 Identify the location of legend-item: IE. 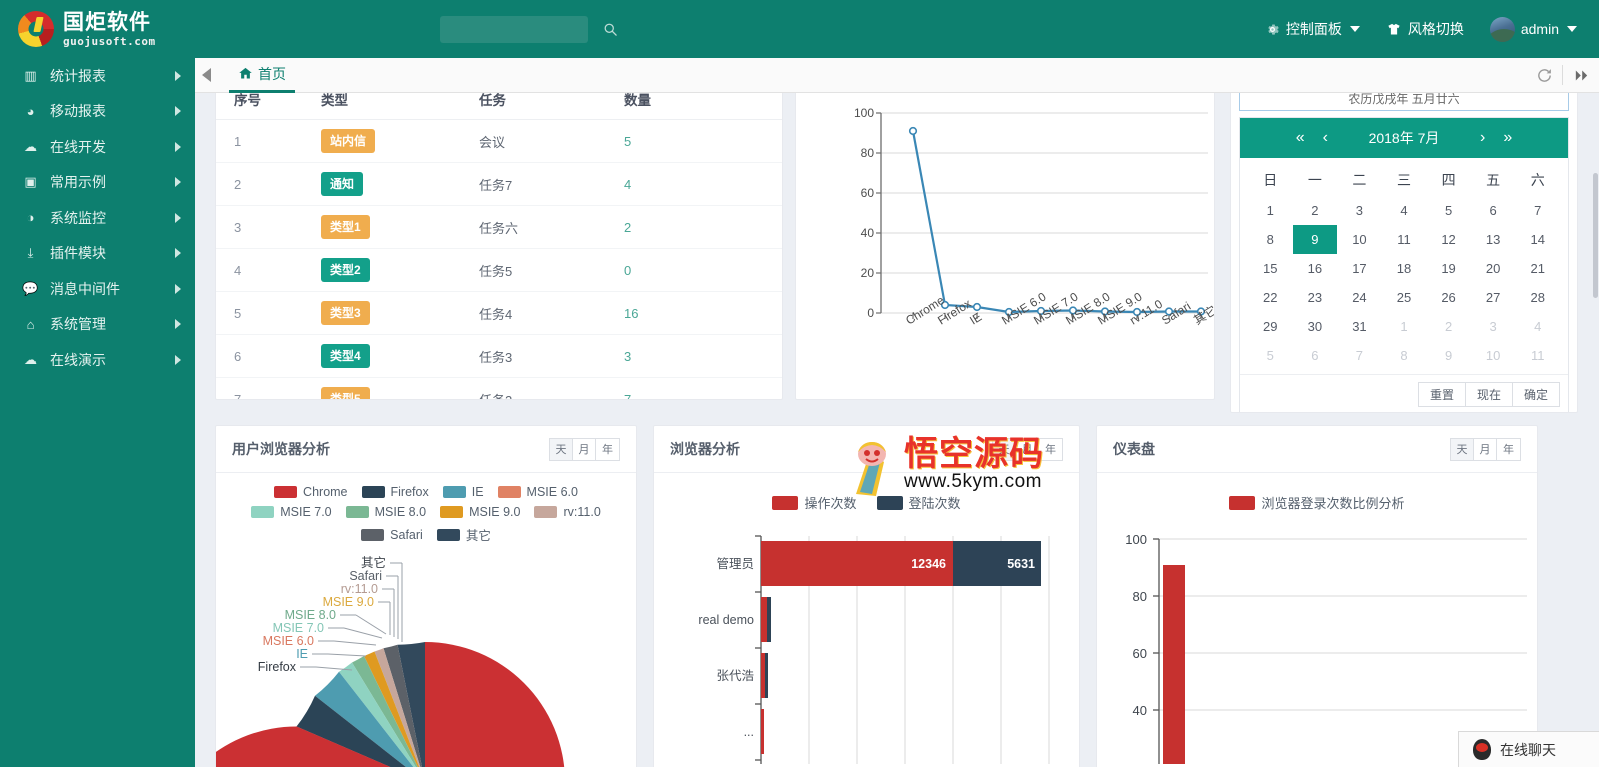
(463, 492).